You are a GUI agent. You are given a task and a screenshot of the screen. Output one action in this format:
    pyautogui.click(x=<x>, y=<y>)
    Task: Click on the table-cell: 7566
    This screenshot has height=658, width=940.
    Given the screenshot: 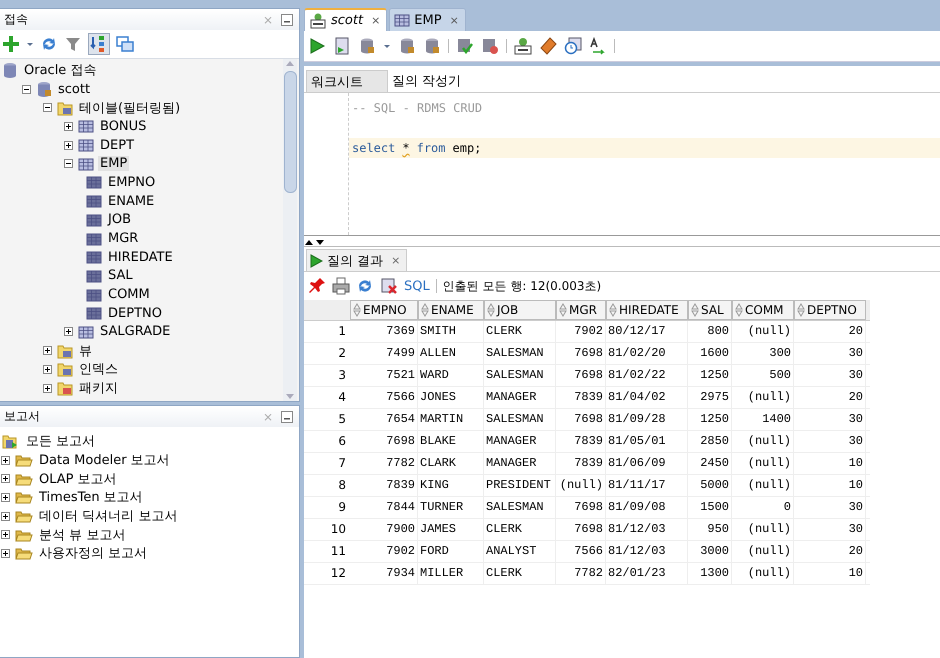 What is the action you would take?
    pyautogui.click(x=581, y=551)
    